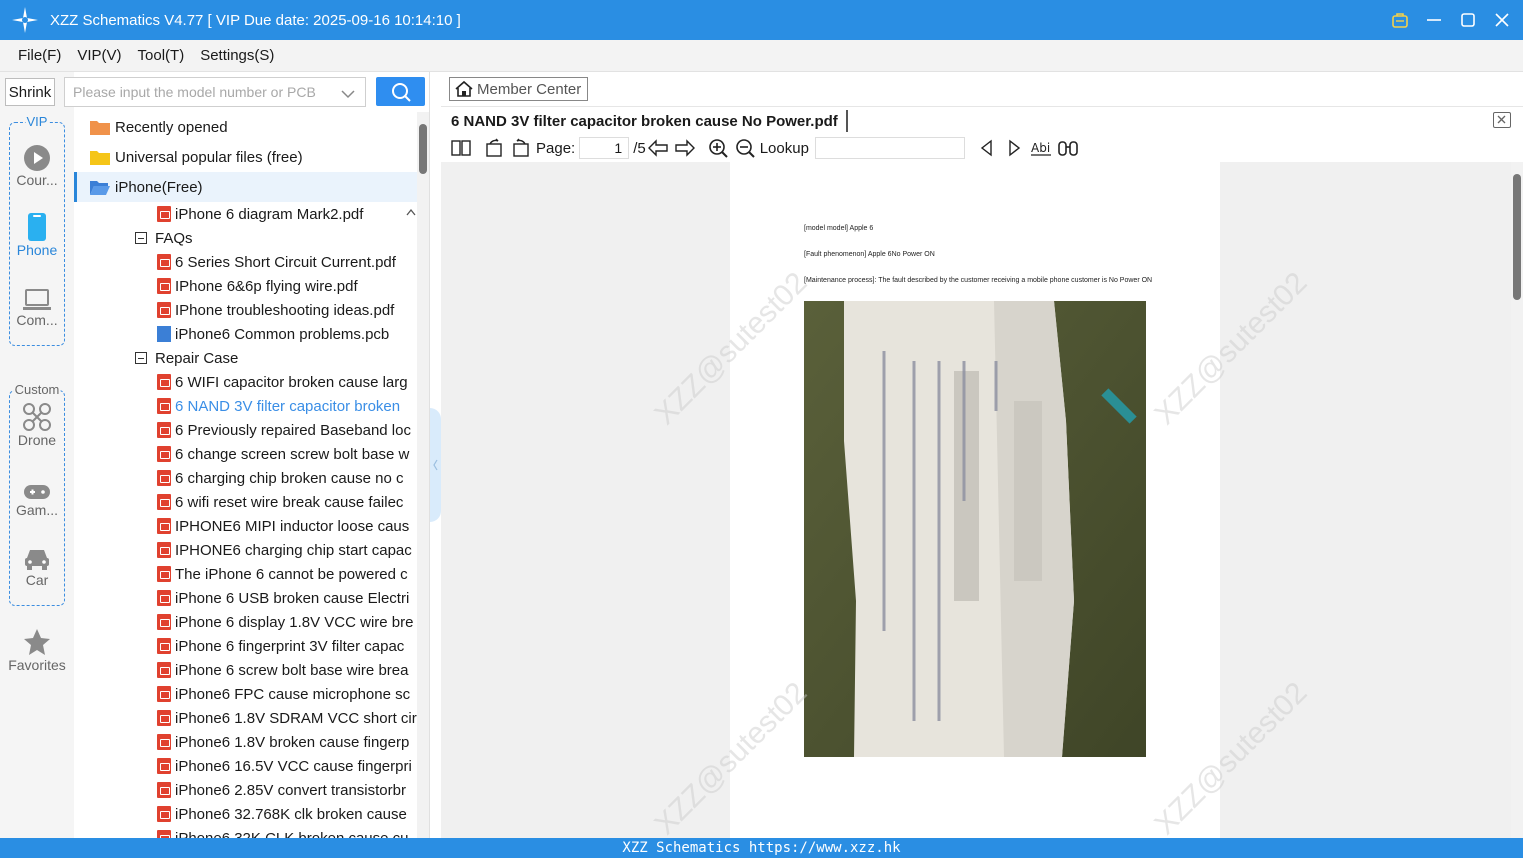 The width and height of the screenshot is (1523, 858). Describe the element at coordinates (294, 622) in the screenshot. I see `tree-file-label: iPhone 6 display 1.8V VCC wire bre` at that location.